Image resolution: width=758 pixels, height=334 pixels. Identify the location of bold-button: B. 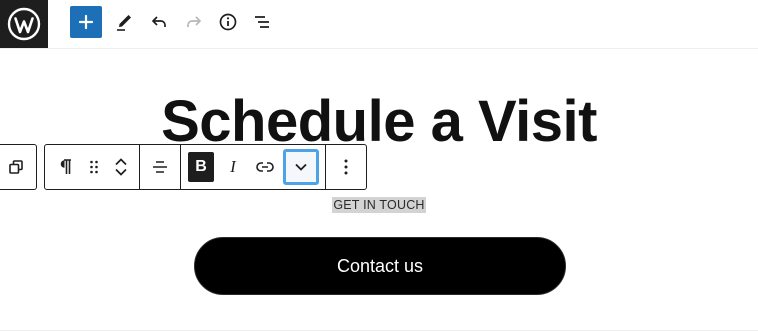
(201, 167).